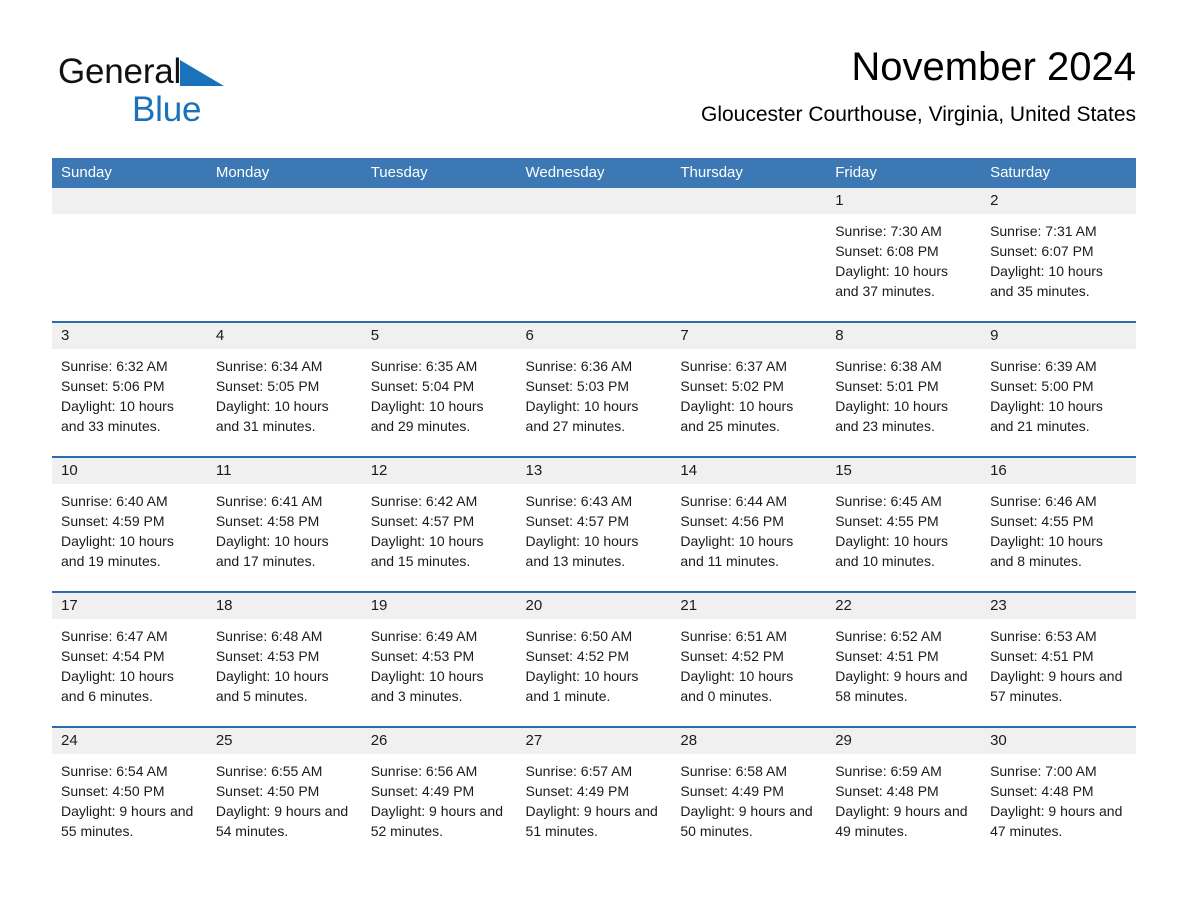 The width and height of the screenshot is (1188, 918). I want to click on brand-name-blue: Blue, so click(167, 109).